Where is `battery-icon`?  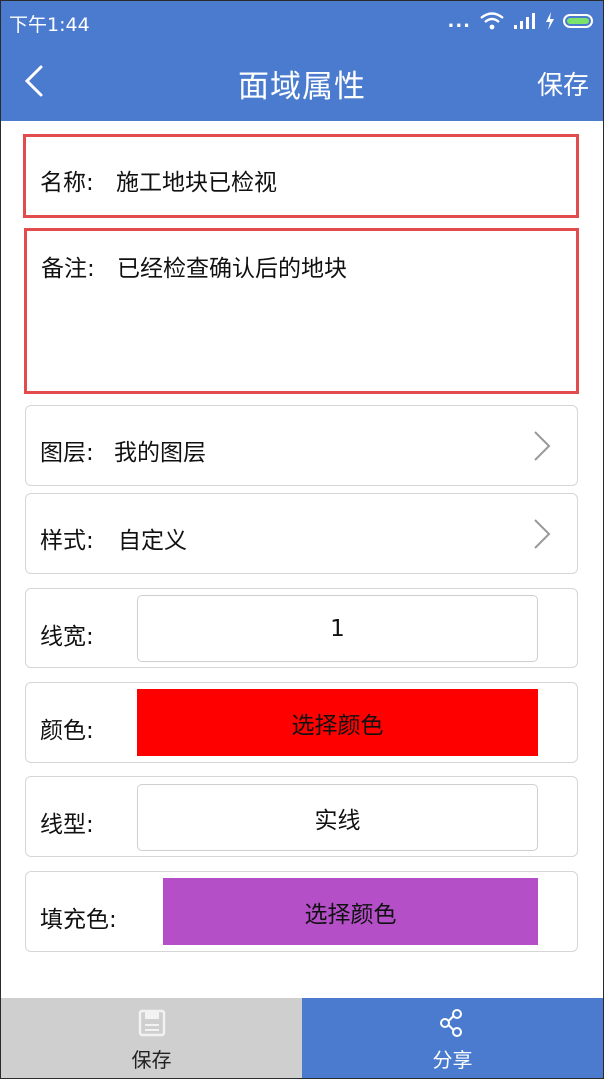 battery-icon is located at coordinates (578, 21).